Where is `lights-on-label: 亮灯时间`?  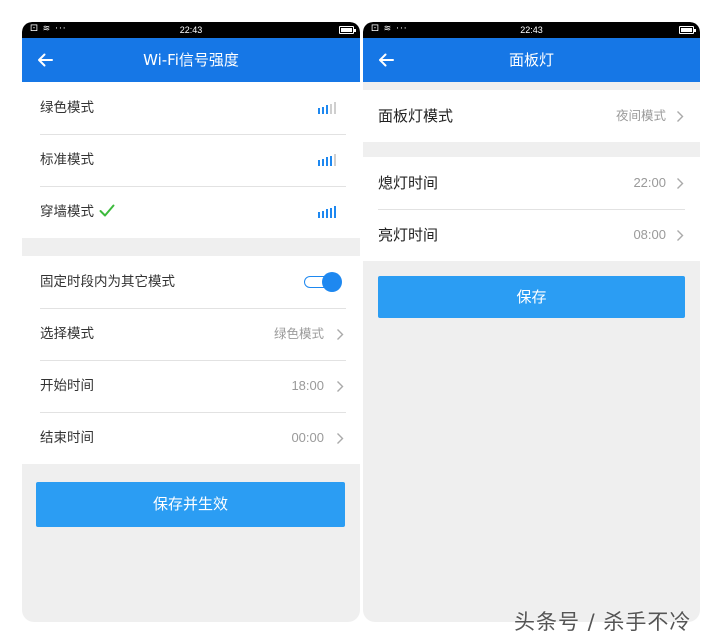 lights-on-label: 亮灯时间 is located at coordinates (408, 235).